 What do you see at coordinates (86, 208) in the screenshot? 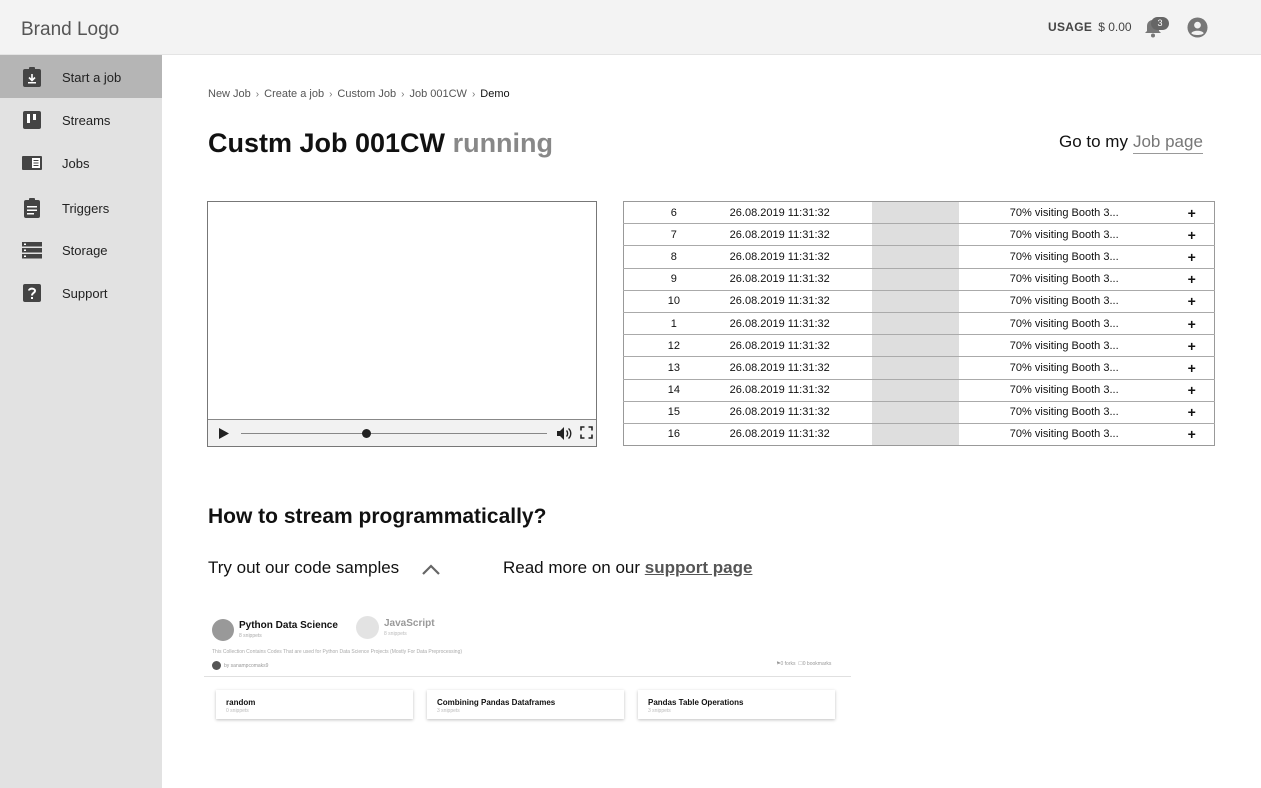
I see `sidebar-item-label: Triggers` at bounding box center [86, 208].